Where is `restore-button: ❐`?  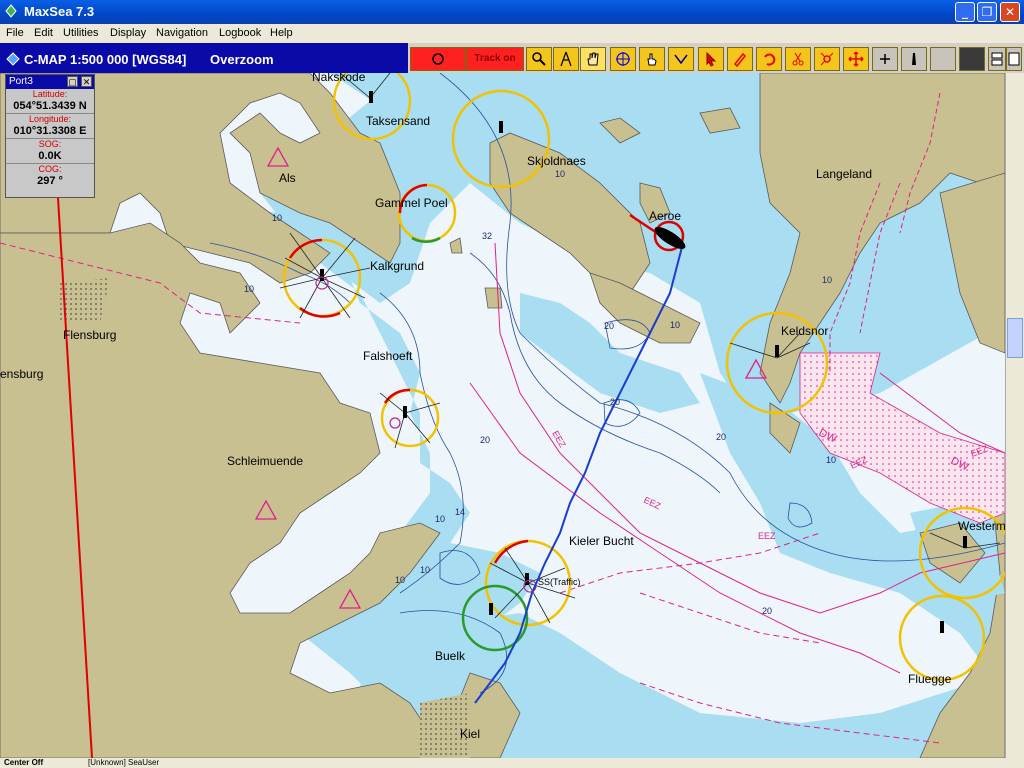
restore-button: ❐ is located at coordinates (987, 12).